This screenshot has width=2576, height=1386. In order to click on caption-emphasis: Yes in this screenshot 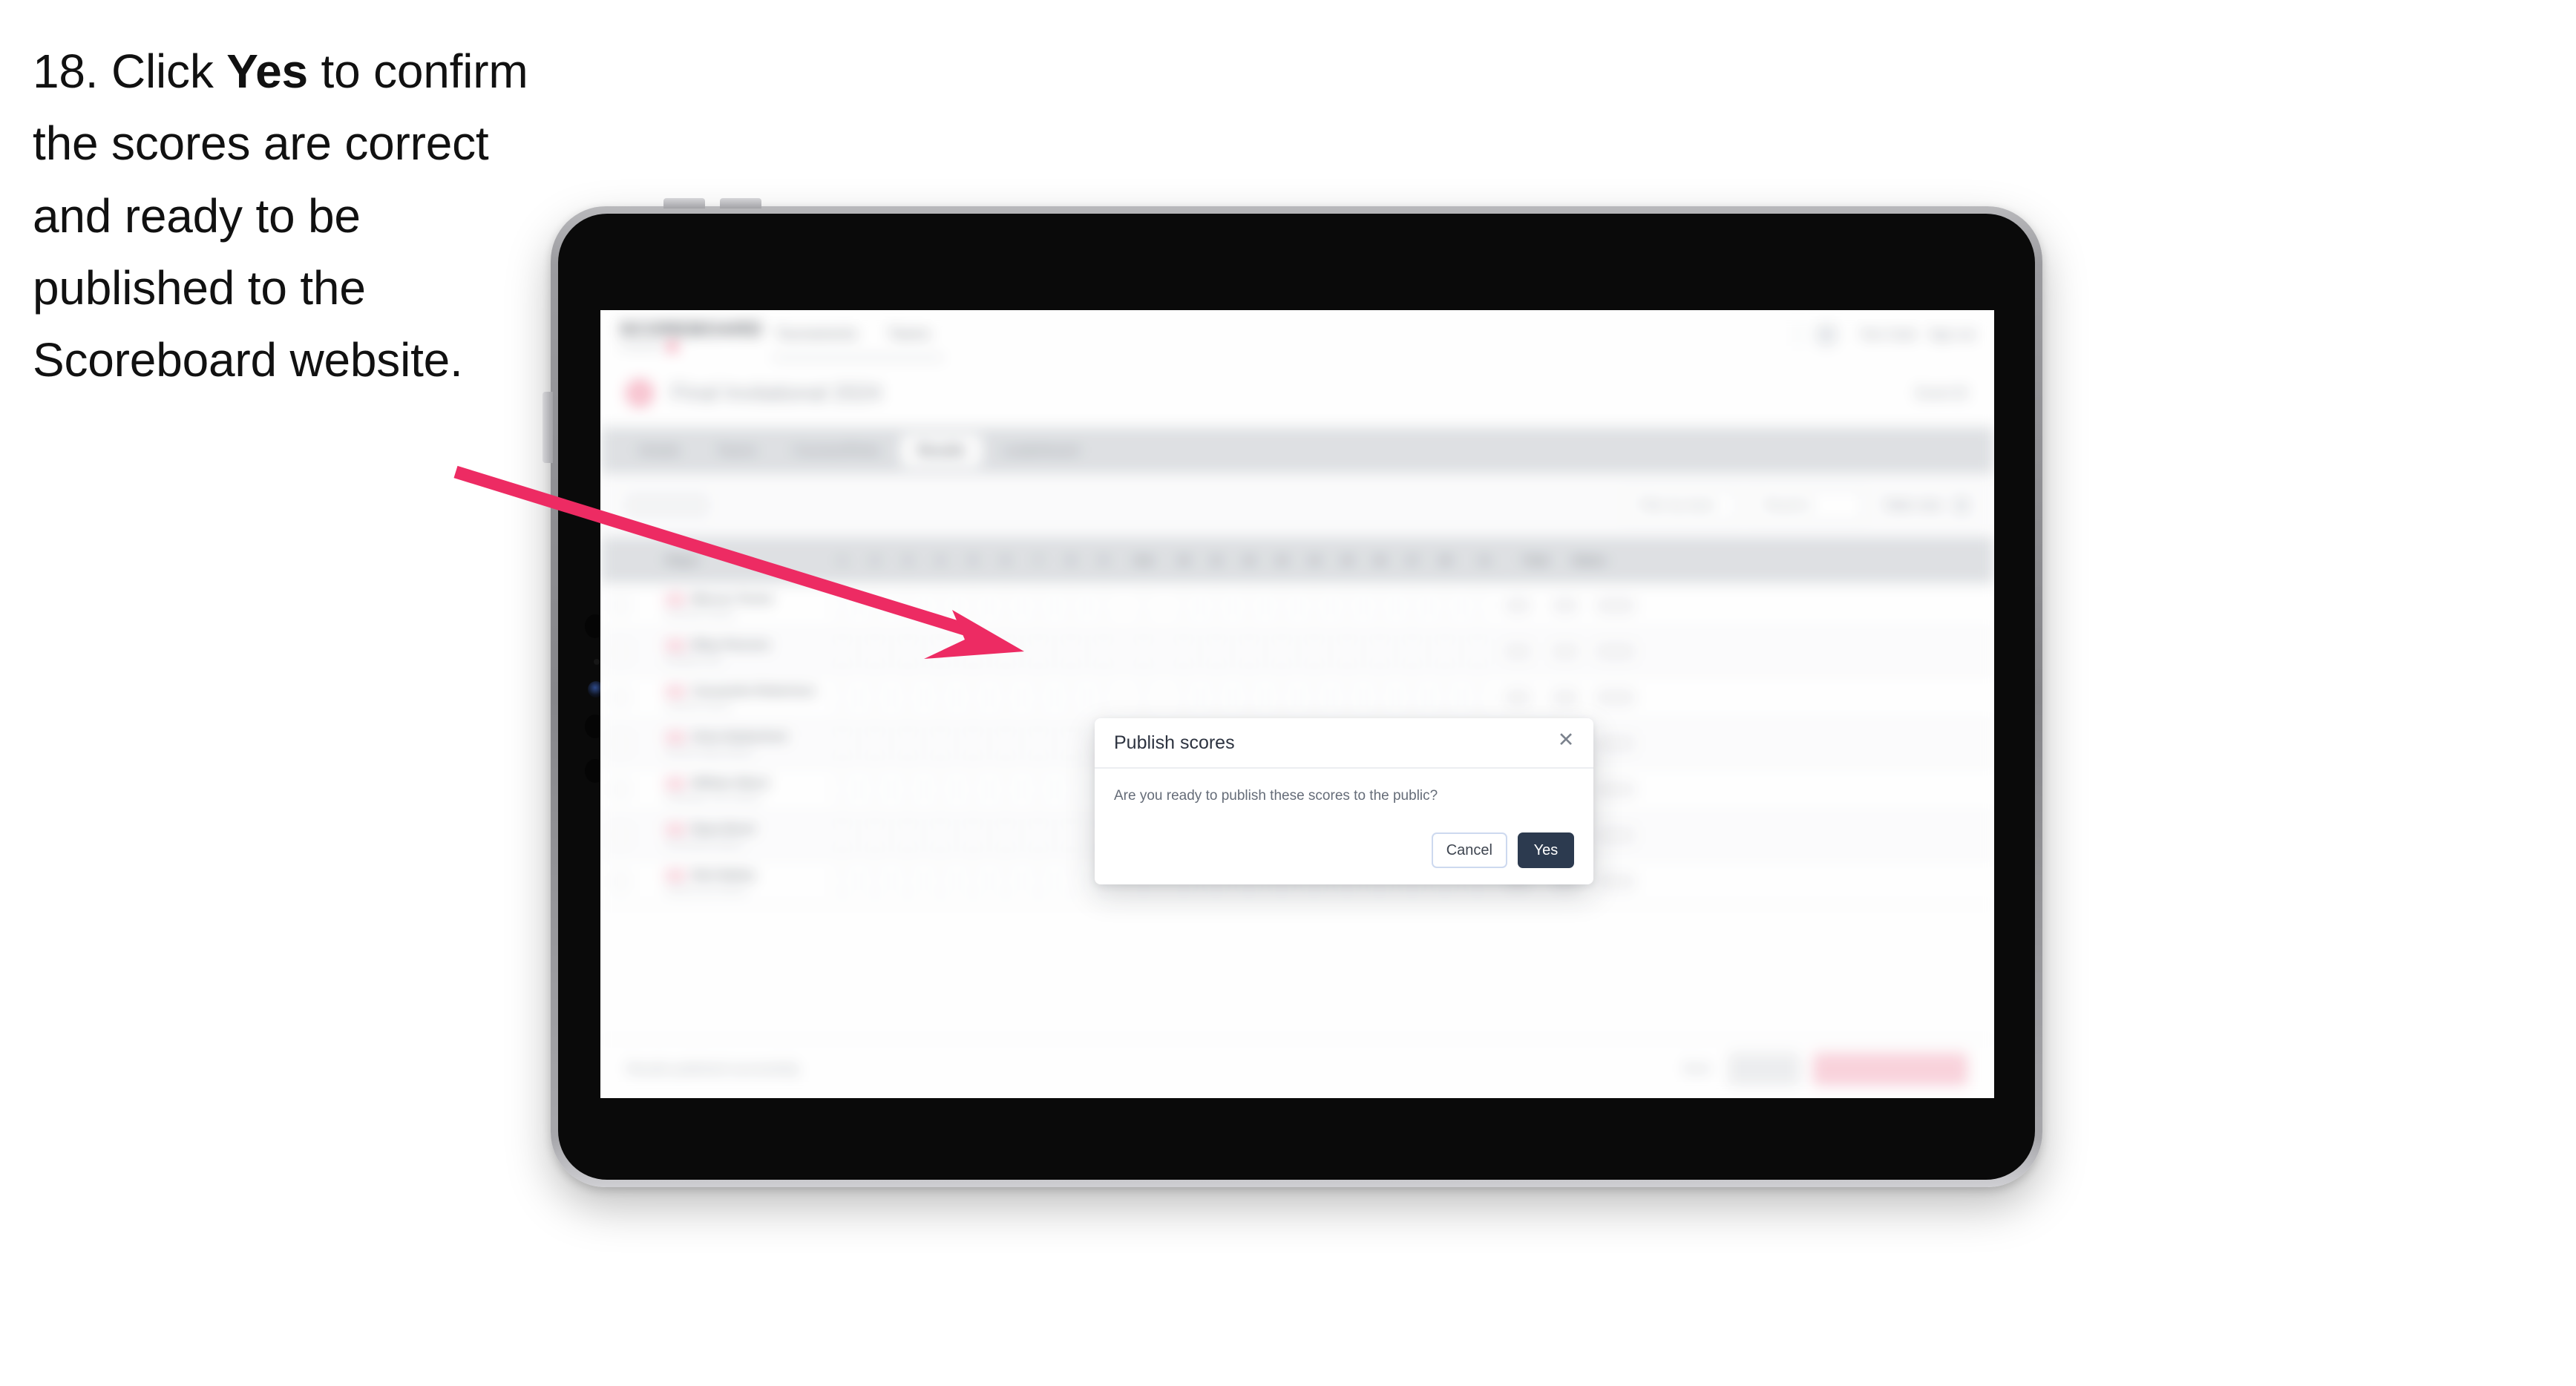, I will do `click(267, 71)`.